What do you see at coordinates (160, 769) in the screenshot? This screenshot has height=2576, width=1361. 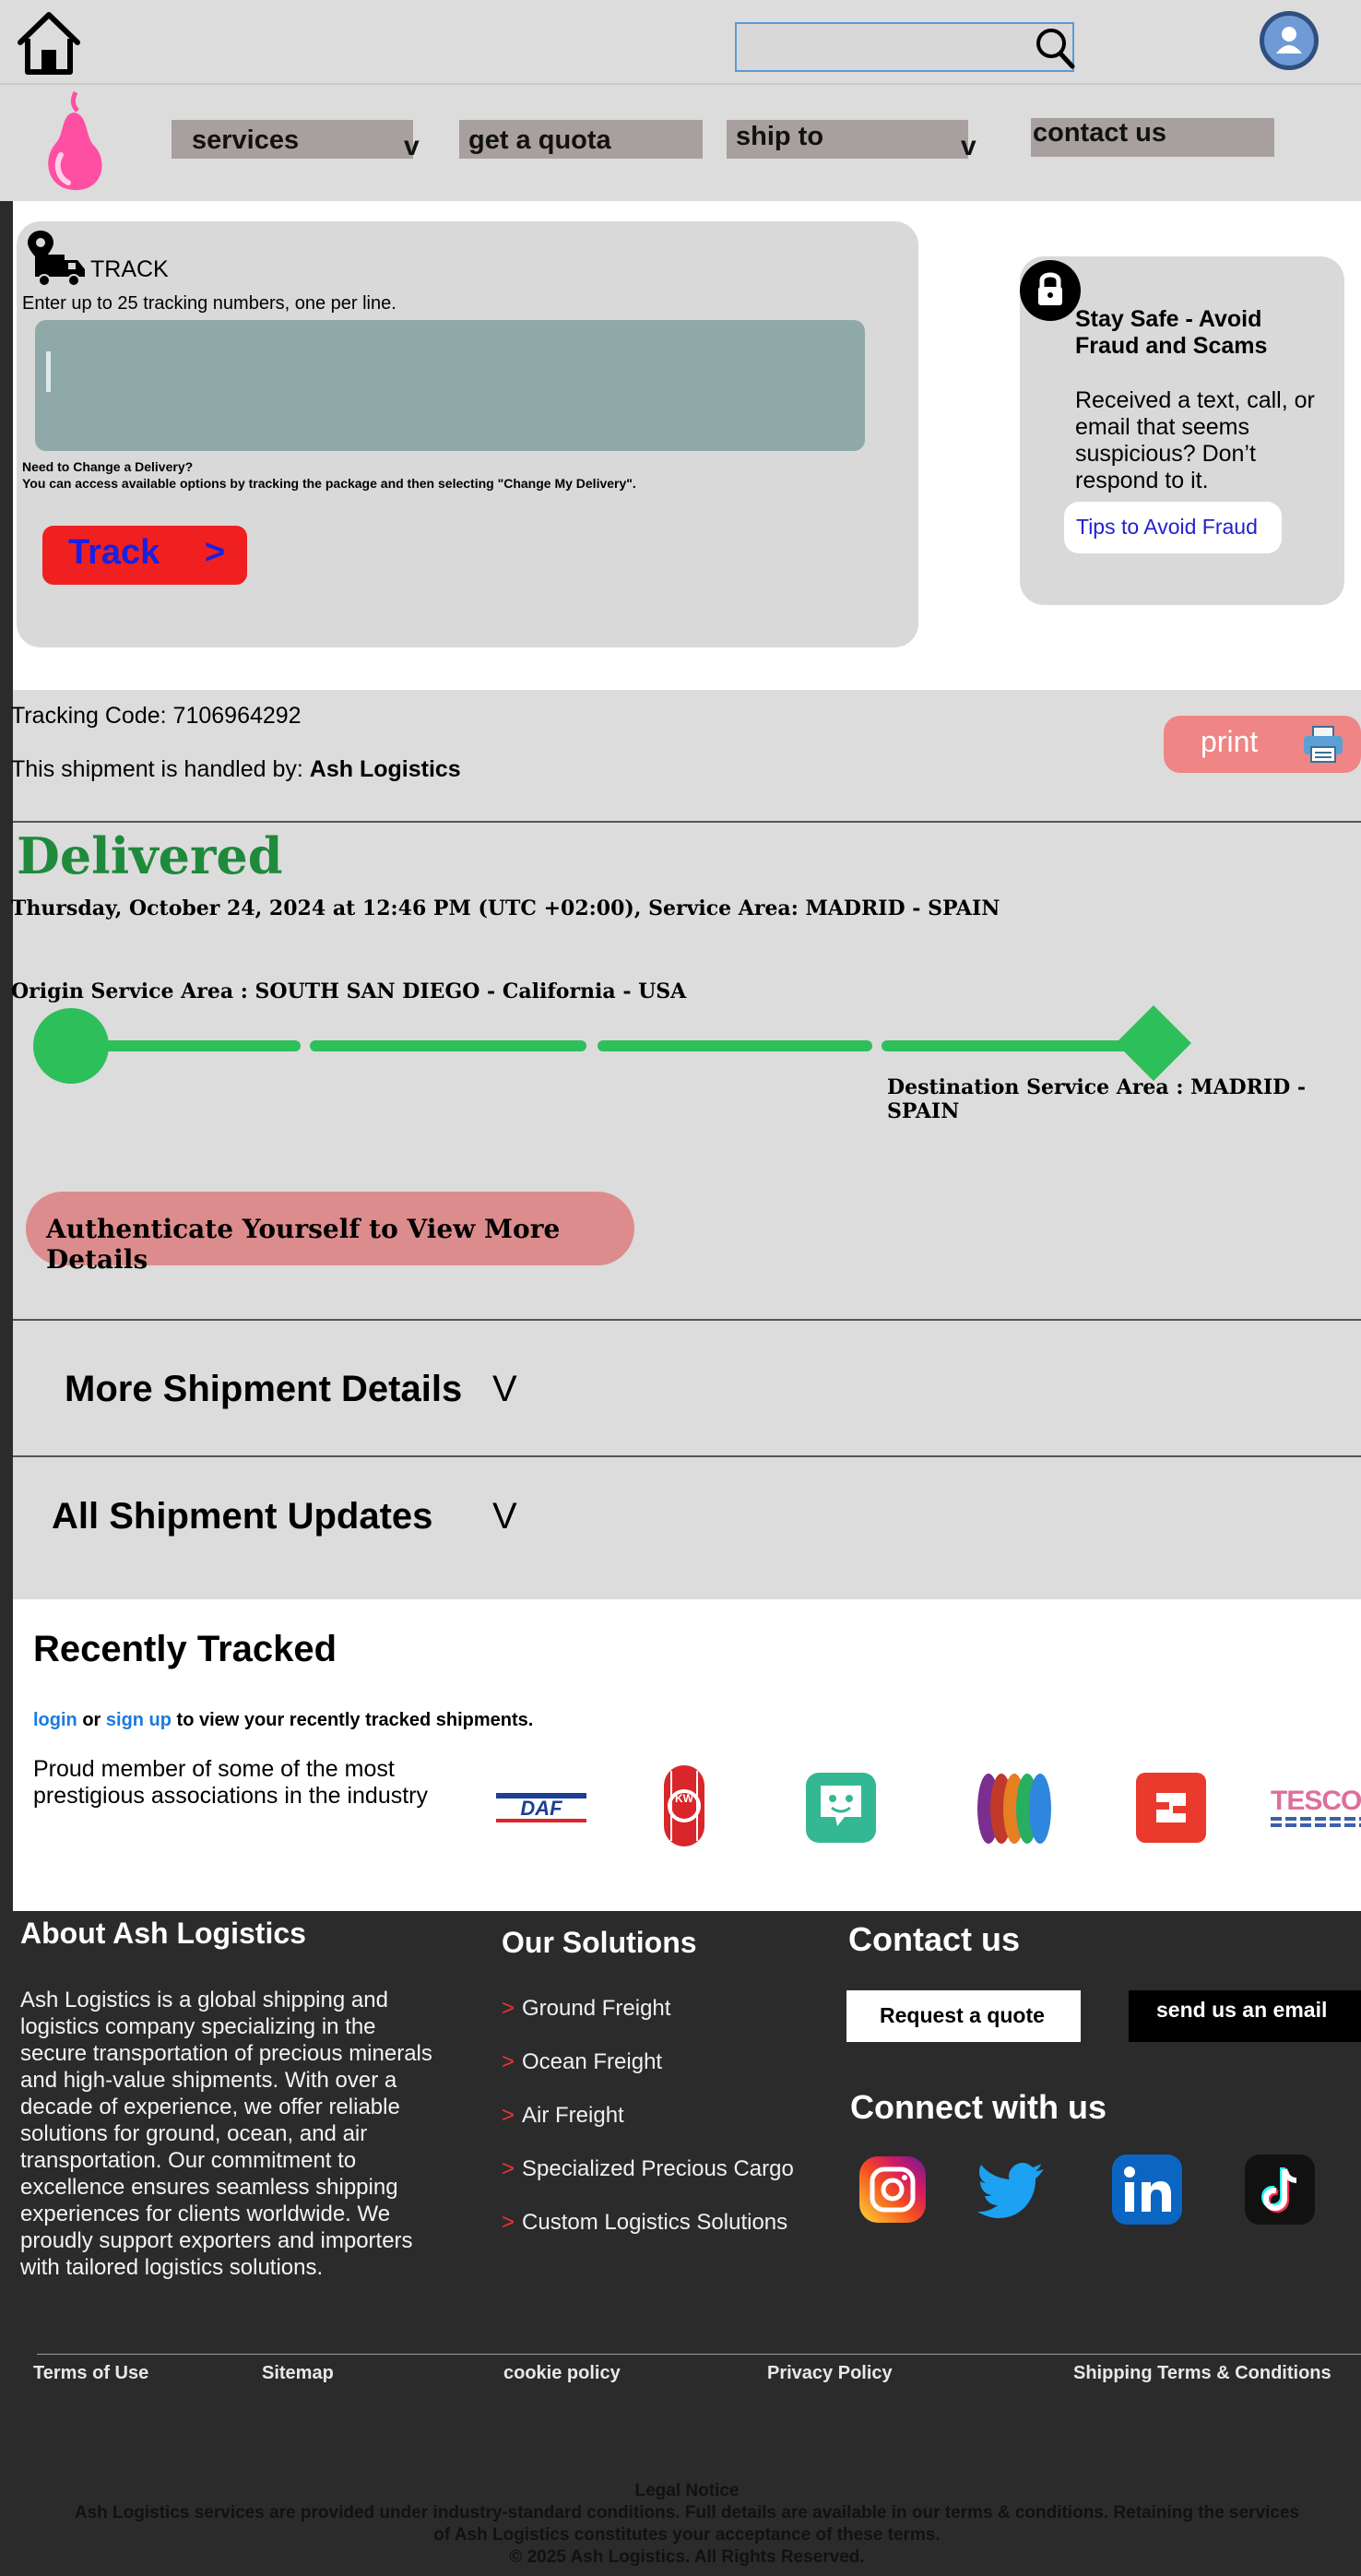 I see `shipment-handler-label: This shipment is handled by:` at bounding box center [160, 769].